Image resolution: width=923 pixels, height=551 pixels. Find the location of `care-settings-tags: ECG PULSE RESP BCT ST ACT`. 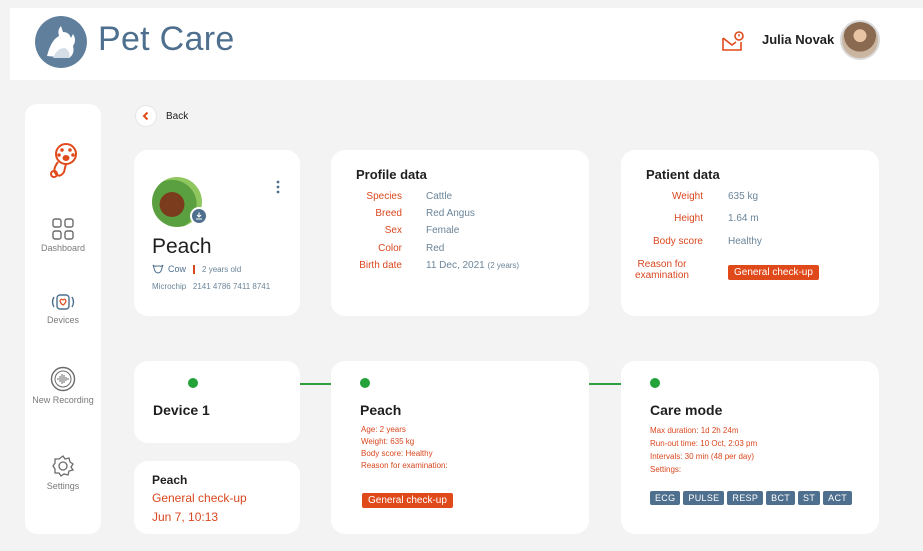

care-settings-tags: ECG PULSE RESP BCT ST ACT is located at coordinates (752, 497).